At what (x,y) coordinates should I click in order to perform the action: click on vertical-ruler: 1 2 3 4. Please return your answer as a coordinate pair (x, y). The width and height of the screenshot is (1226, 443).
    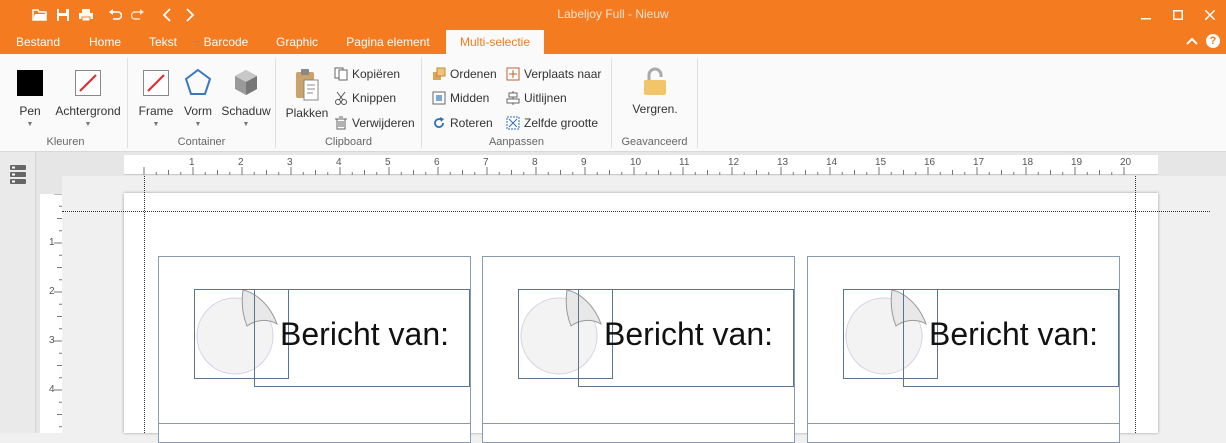
    Looking at the image, I should click on (51, 313).